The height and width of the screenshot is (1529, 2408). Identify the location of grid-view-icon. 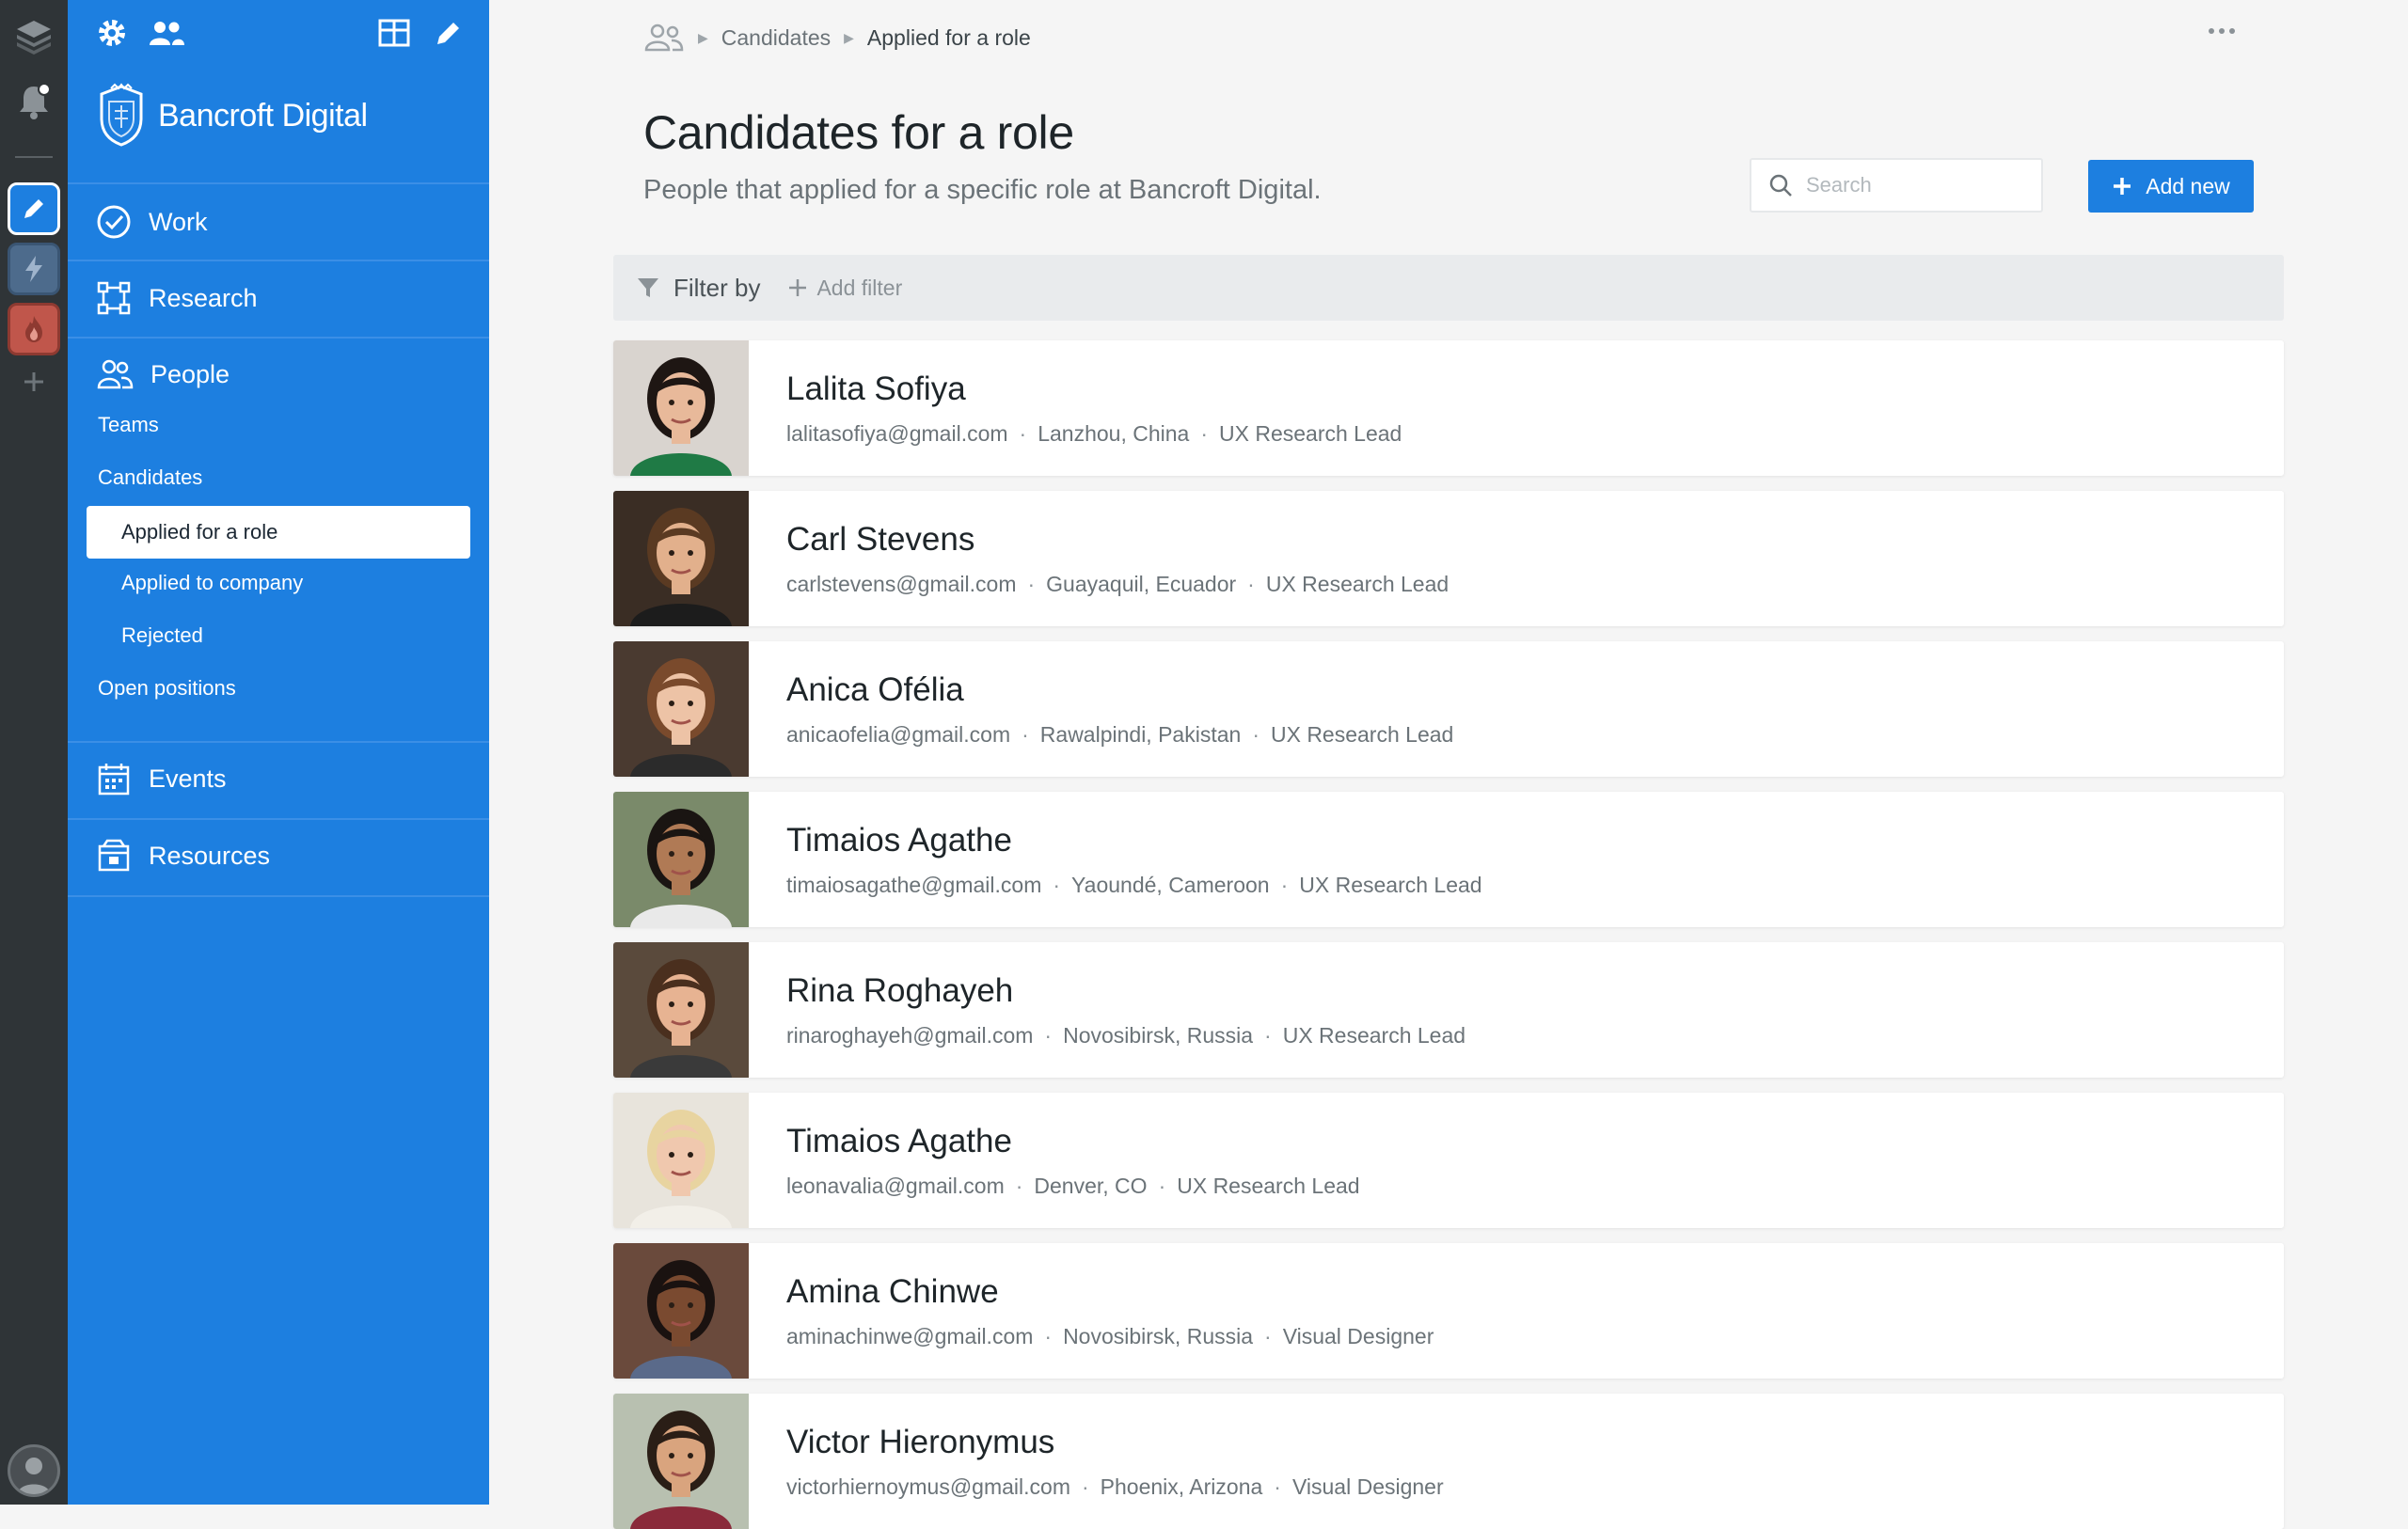
(394, 33).